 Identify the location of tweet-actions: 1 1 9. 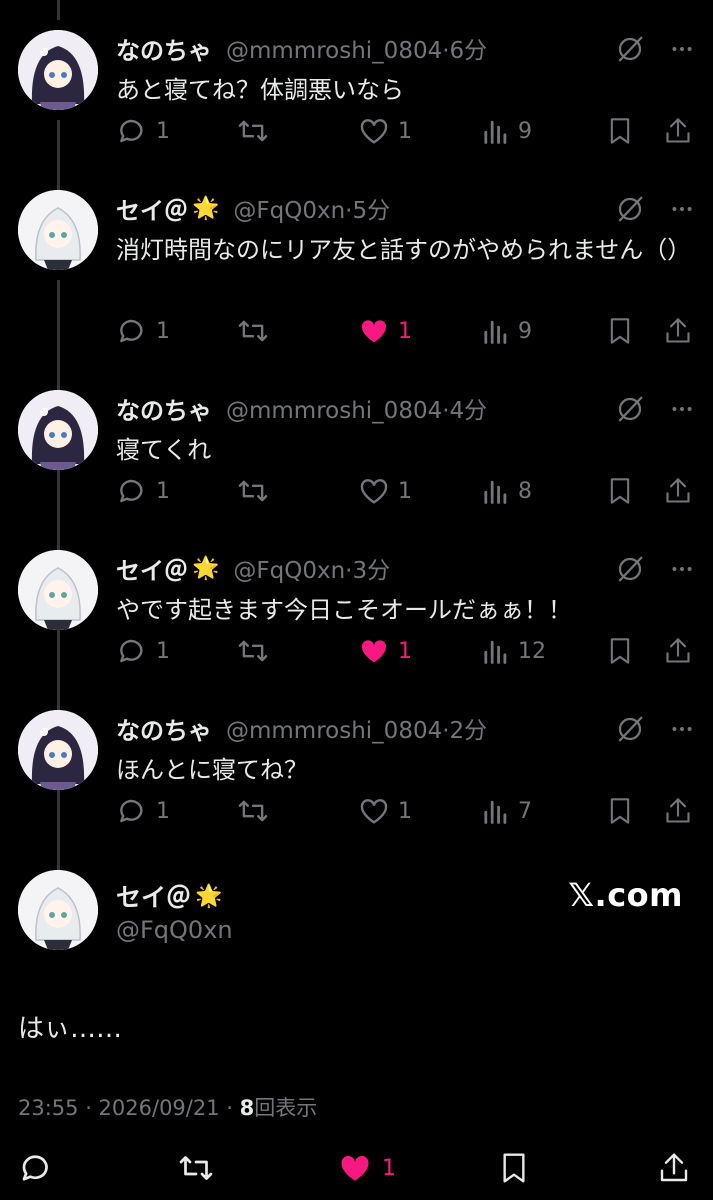
(406, 131).